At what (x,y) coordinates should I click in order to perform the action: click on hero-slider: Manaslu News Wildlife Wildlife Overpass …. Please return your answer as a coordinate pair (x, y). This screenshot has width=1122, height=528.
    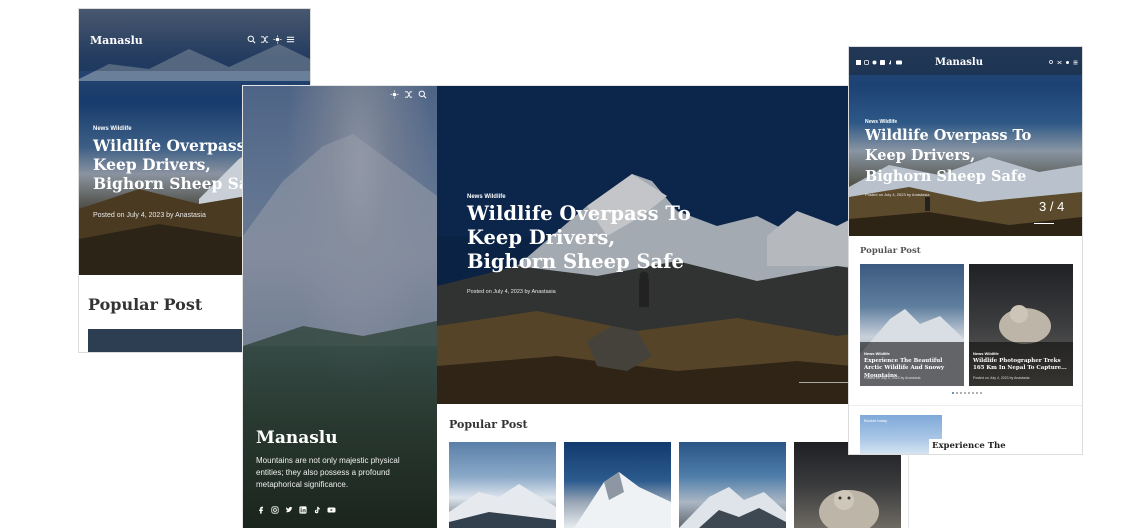
    Looking at the image, I should click on (965, 141).